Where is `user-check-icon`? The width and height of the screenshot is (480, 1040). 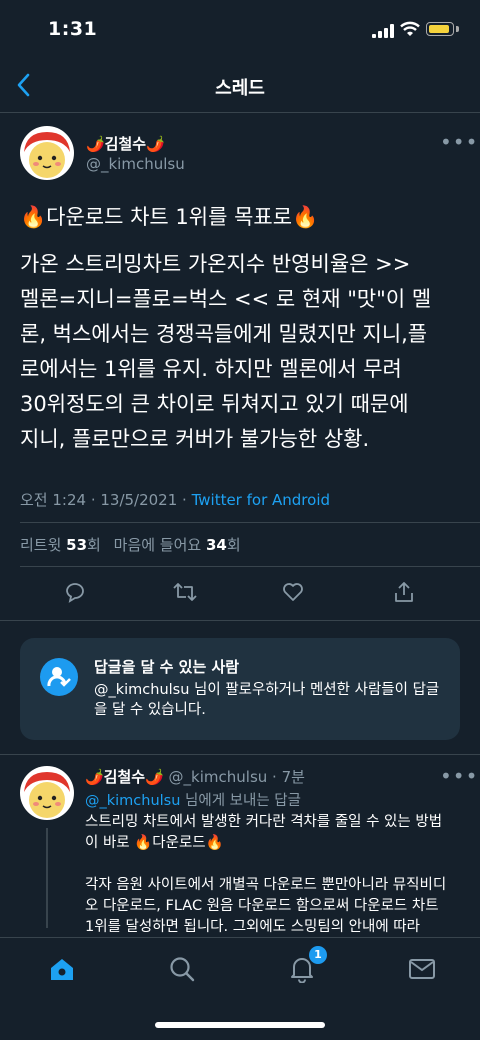
user-check-icon is located at coordinates (59, 677).